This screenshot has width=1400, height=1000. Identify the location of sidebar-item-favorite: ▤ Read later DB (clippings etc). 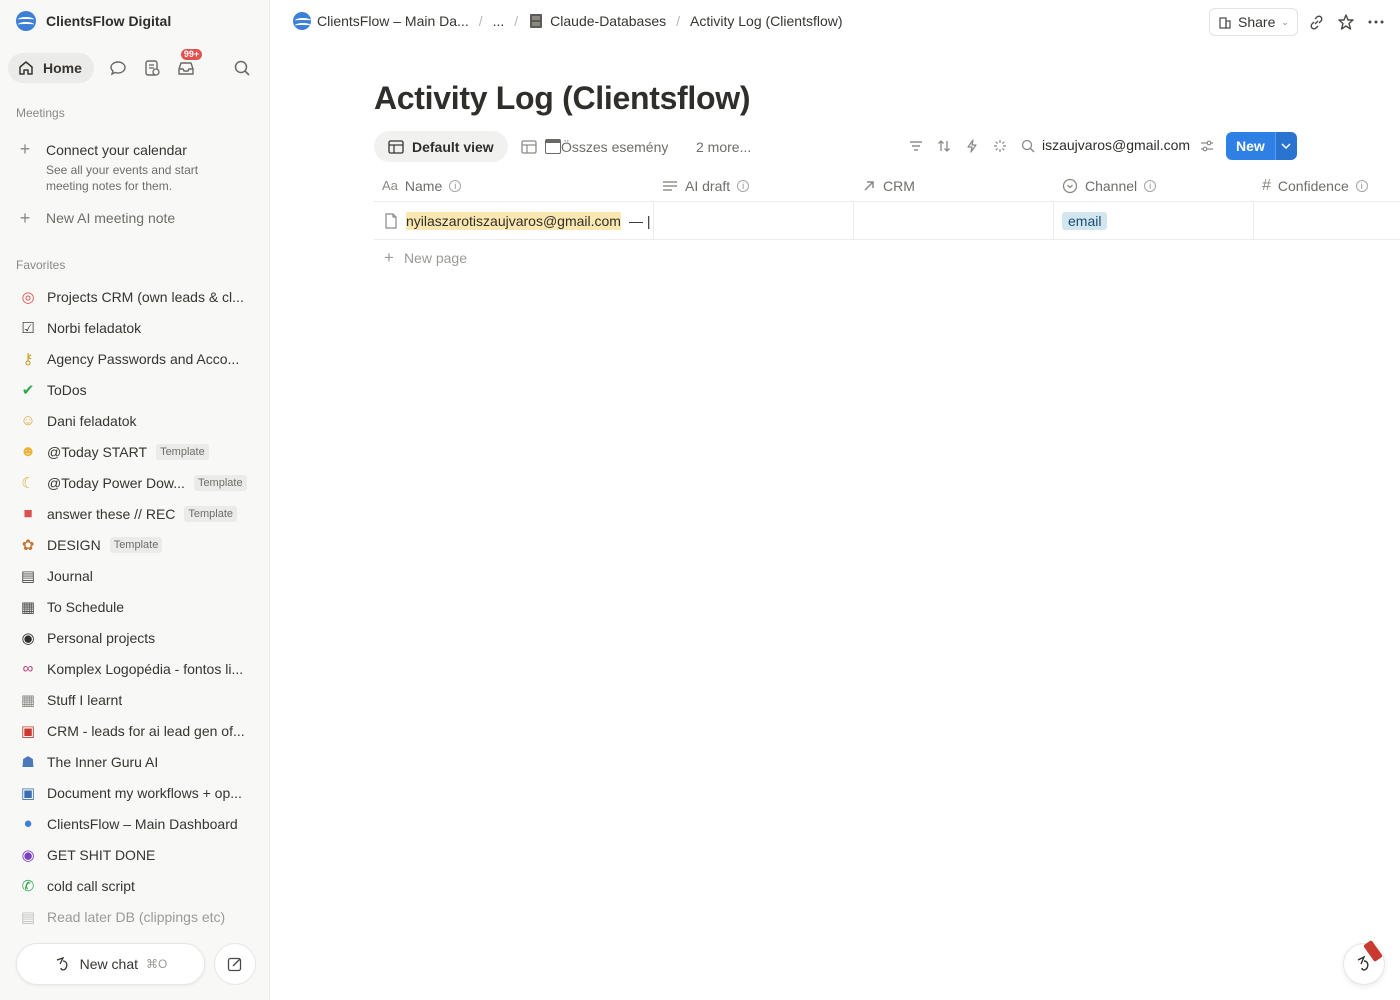
(135, 916).